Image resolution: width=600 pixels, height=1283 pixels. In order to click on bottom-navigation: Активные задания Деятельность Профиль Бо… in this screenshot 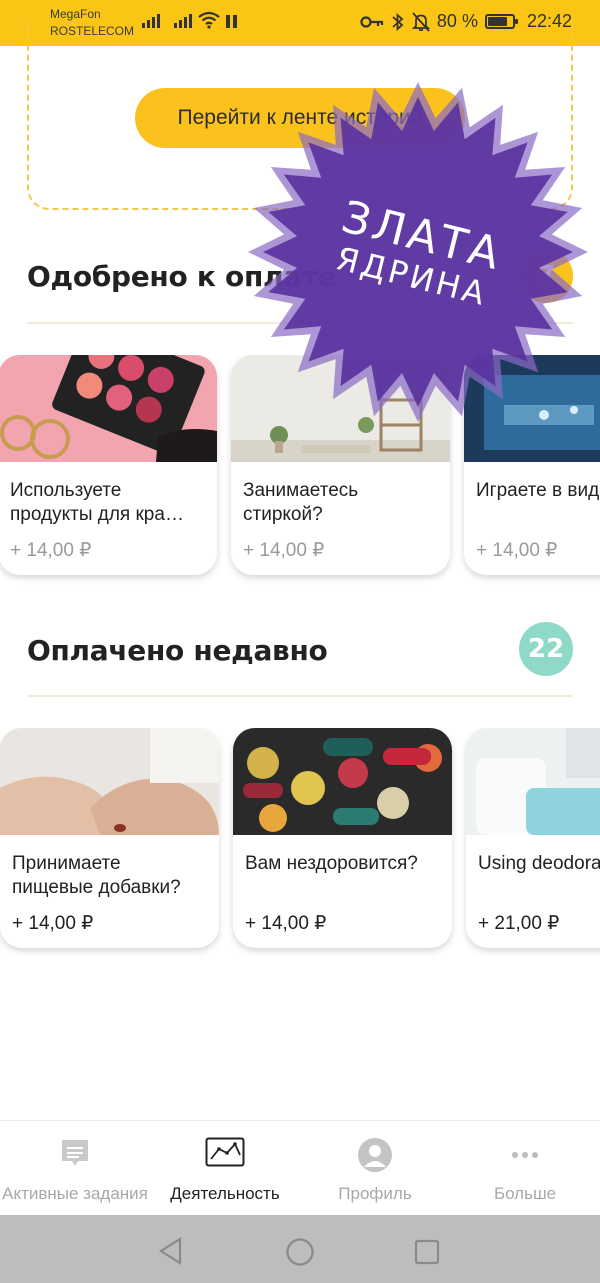, I will do `click(300, 1167)`.